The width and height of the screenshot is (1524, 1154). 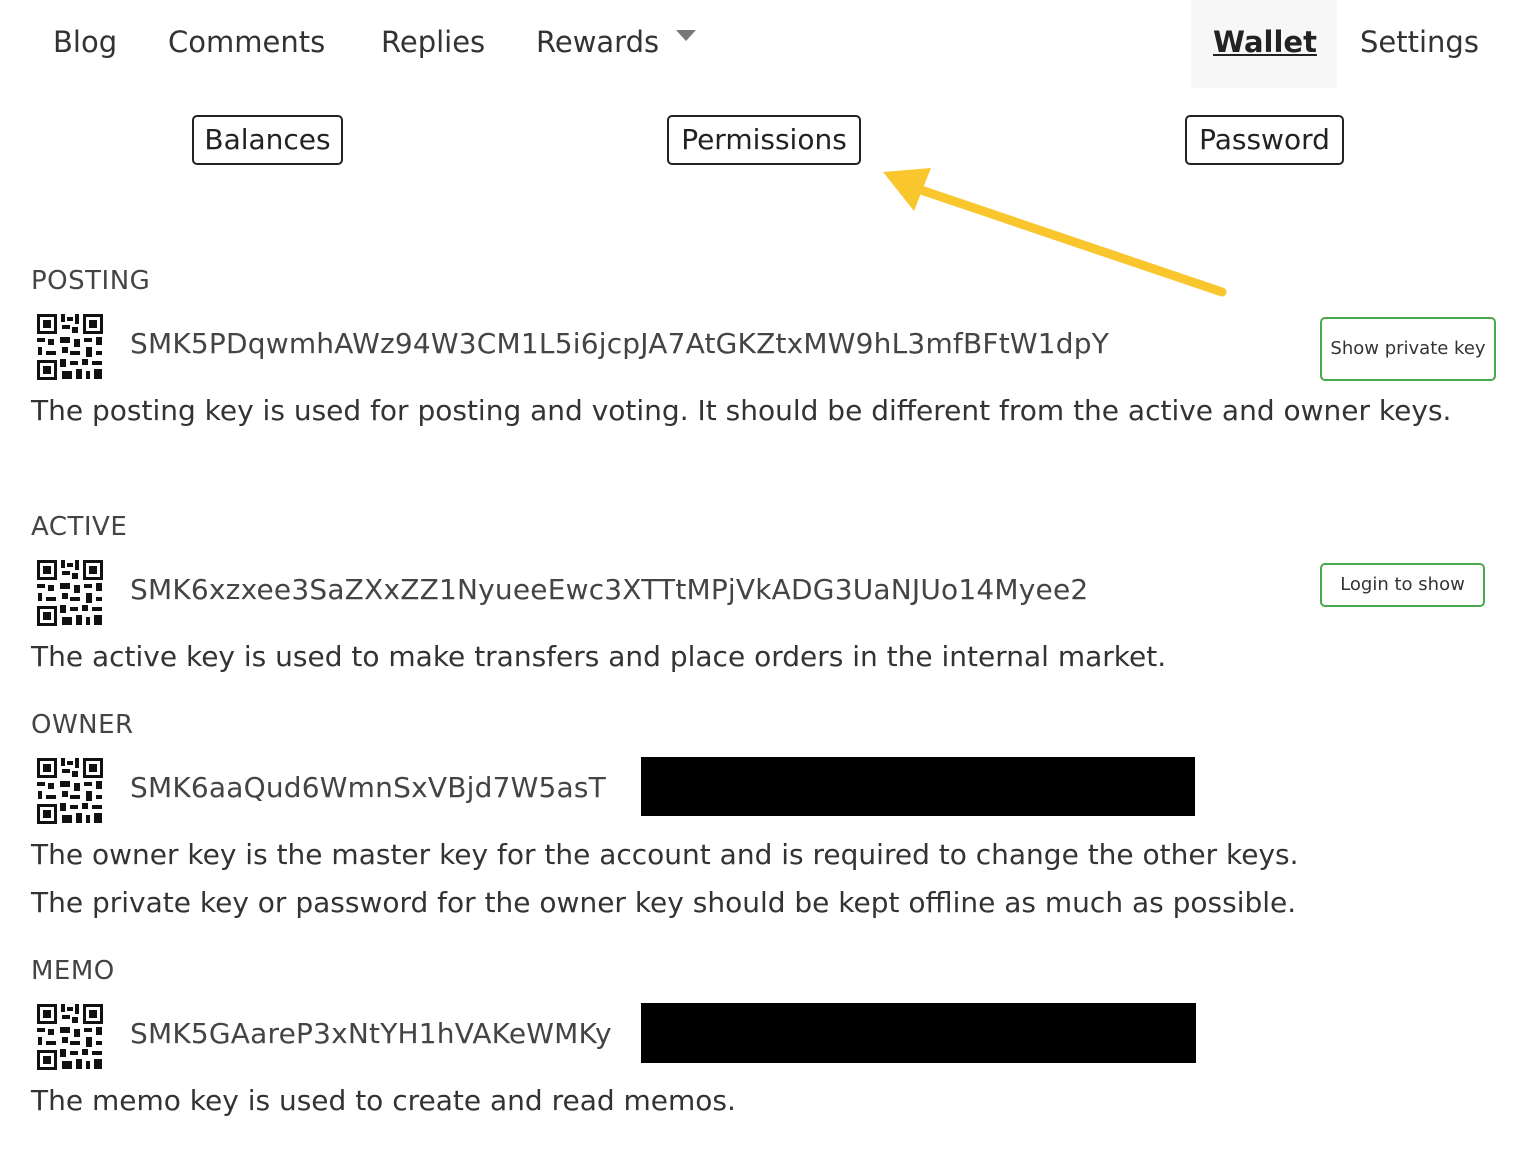 What do you see at coordinates (371, 1033) in the screenshot?
I see `memo-public-key: SMK5GAareP3xNtYH1hVAKeWMKy` at bounding box center [371, 1033].